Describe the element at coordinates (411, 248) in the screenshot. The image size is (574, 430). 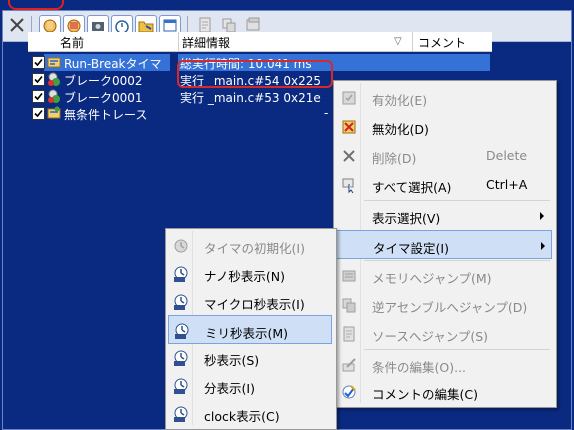
I see `menu-item-label: タイマ設定(I)` at that location.